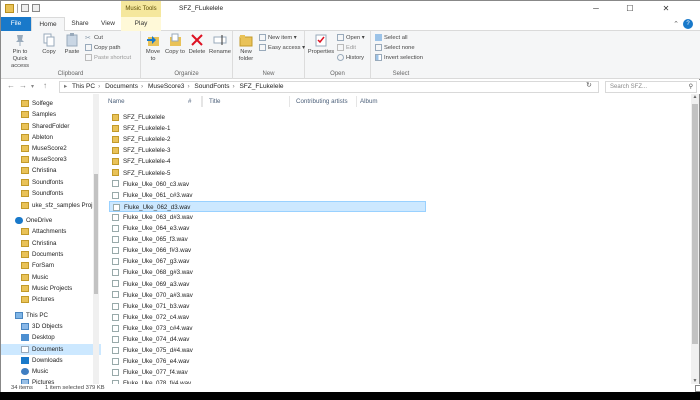 This screenshot has height=400, width=700. Describe the element at coordinates (676, 24) in the screenshot. I see `collapse-ribbon-icon: ⌃` at that location.